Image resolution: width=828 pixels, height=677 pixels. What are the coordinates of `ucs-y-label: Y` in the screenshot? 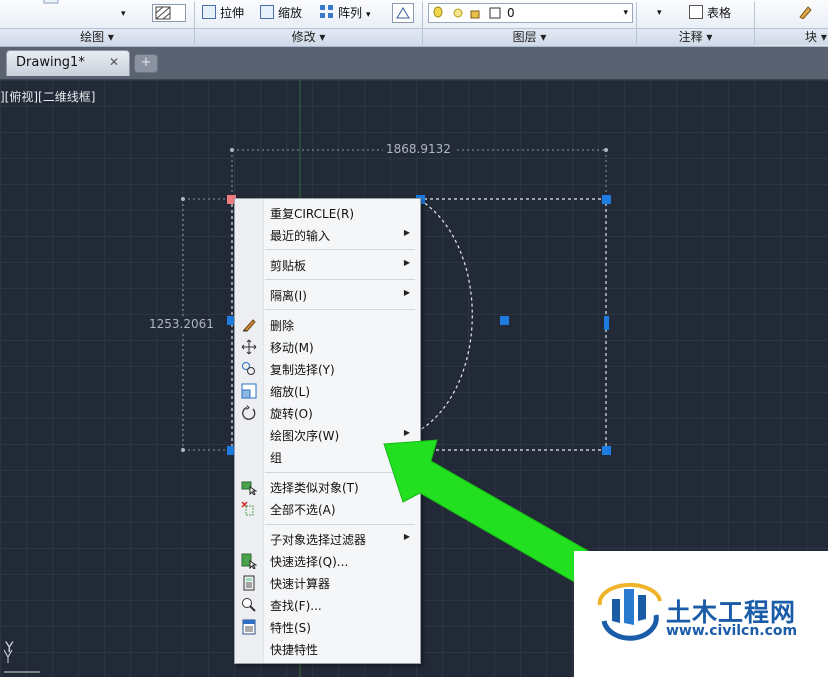 It's located at (9, 648).